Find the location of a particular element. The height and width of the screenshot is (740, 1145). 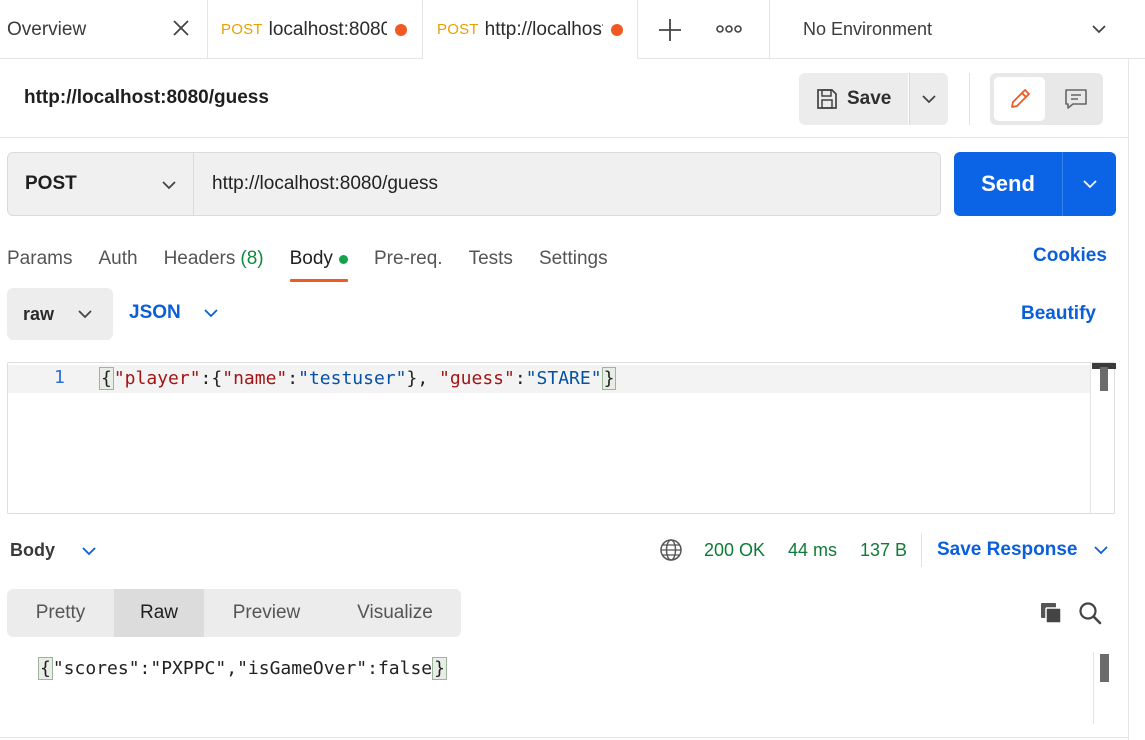

body-format-label: JSON is located at coordinates (155, 312).